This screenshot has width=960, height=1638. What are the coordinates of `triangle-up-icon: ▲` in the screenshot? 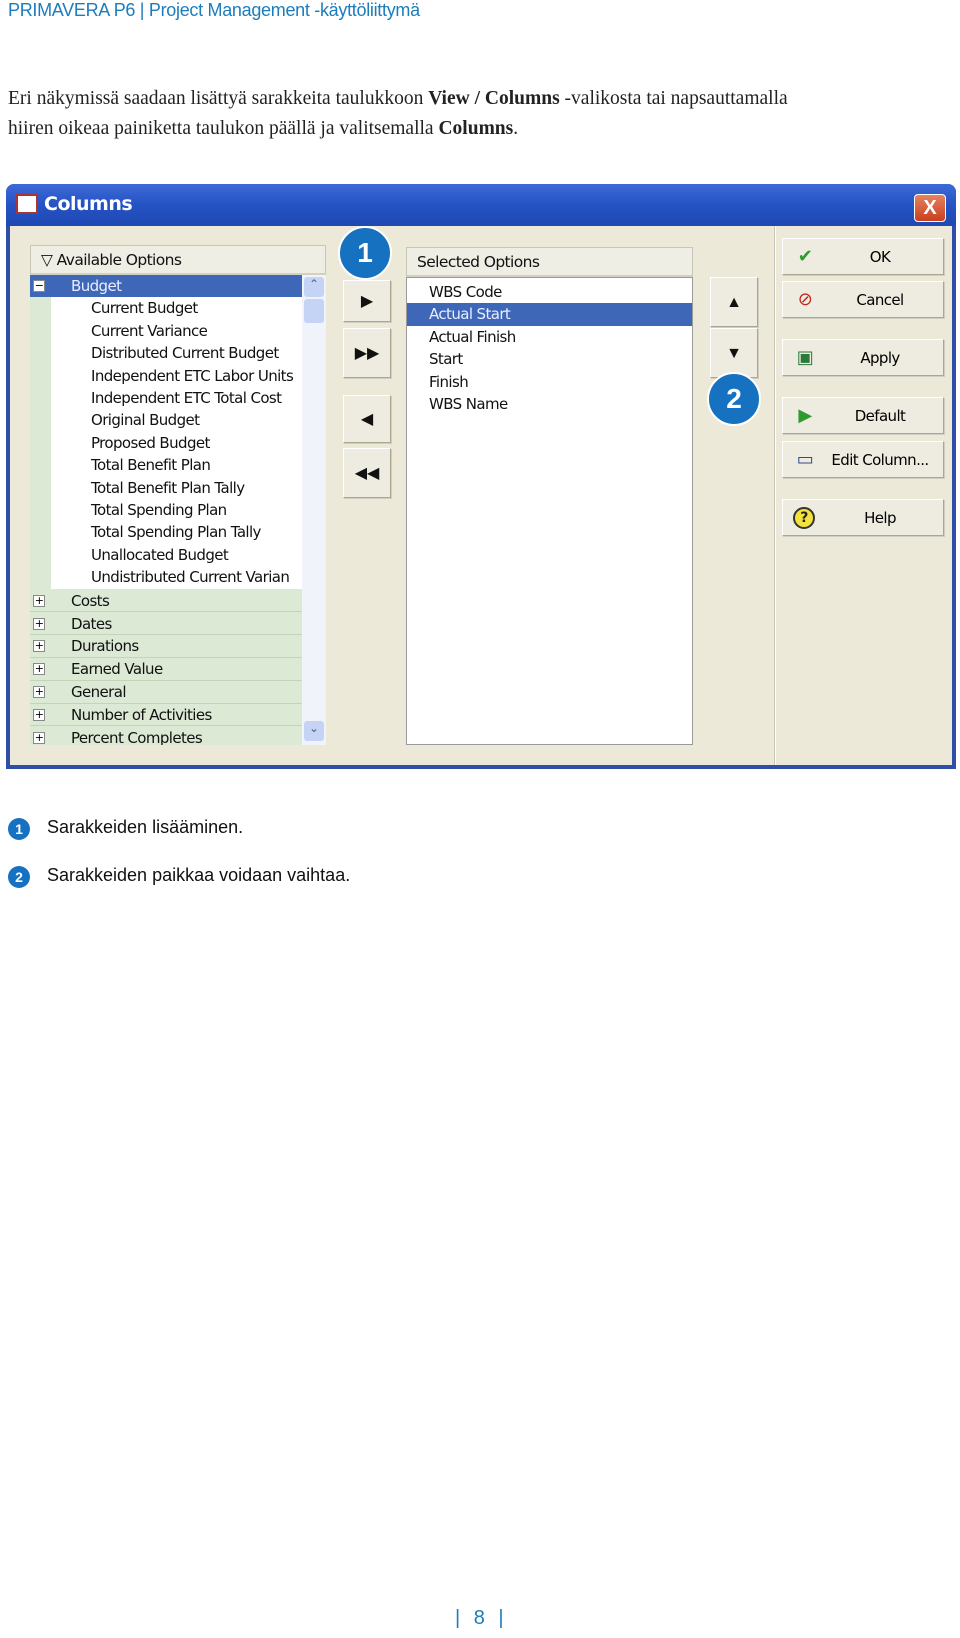 It's located at (734, 302).